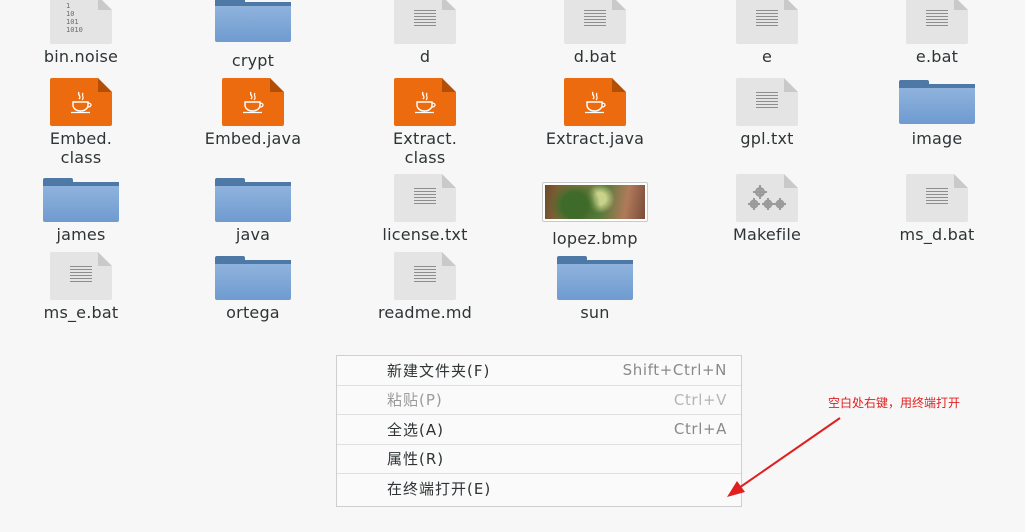 The width and height of the screenshot is (1025, 532). I want to click on menu-item-label: 粘贴(P), so click(415, 400).